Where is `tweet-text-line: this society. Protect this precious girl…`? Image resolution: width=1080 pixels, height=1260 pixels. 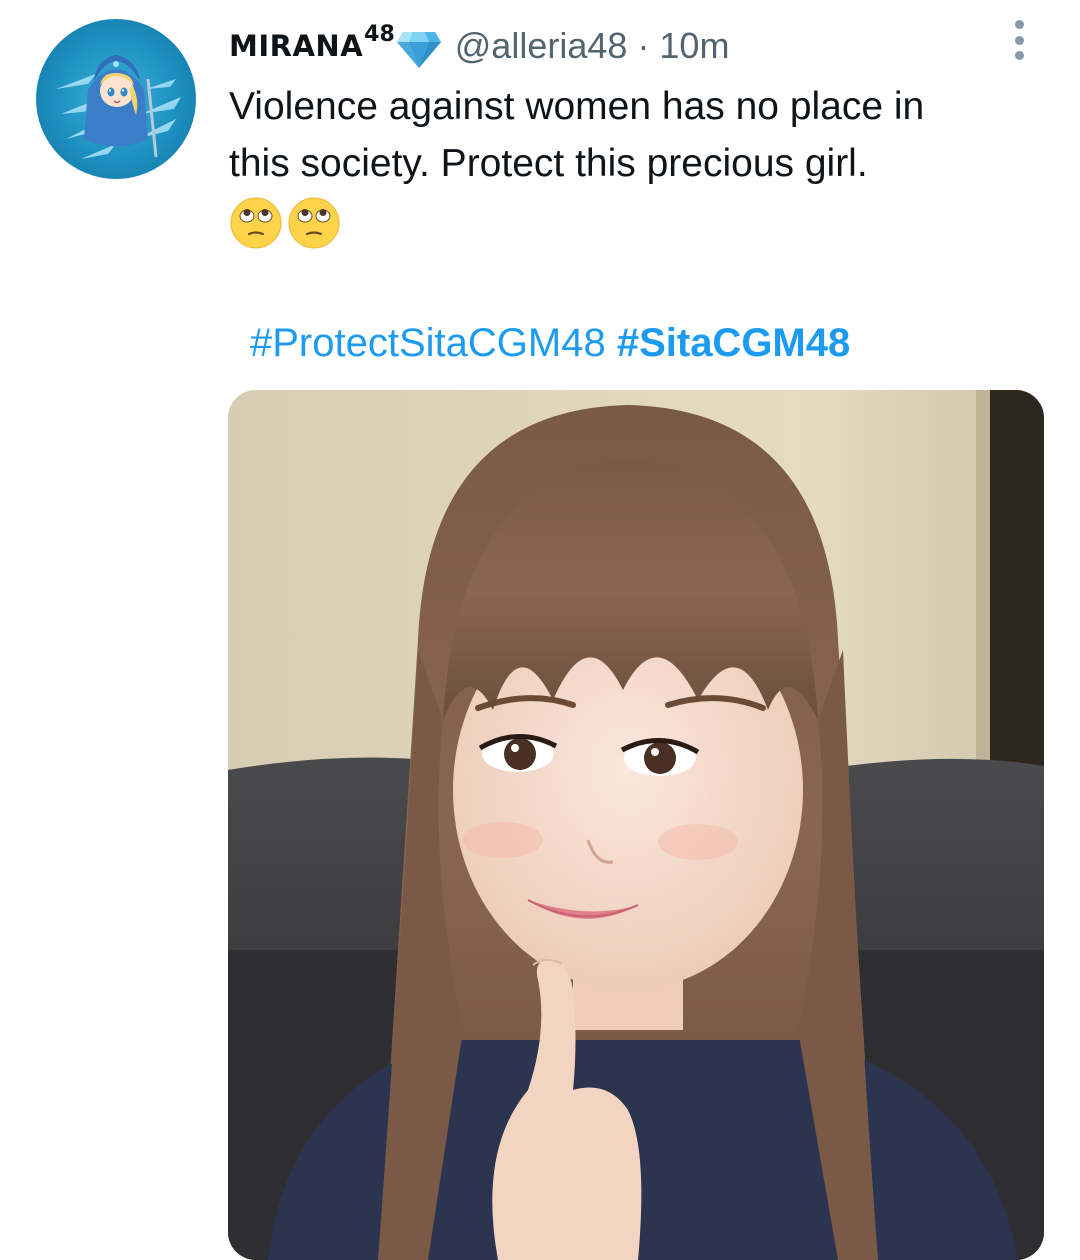
tweet-text-line: this society. Protect this precious girl… is located at coordinates (548, 163).